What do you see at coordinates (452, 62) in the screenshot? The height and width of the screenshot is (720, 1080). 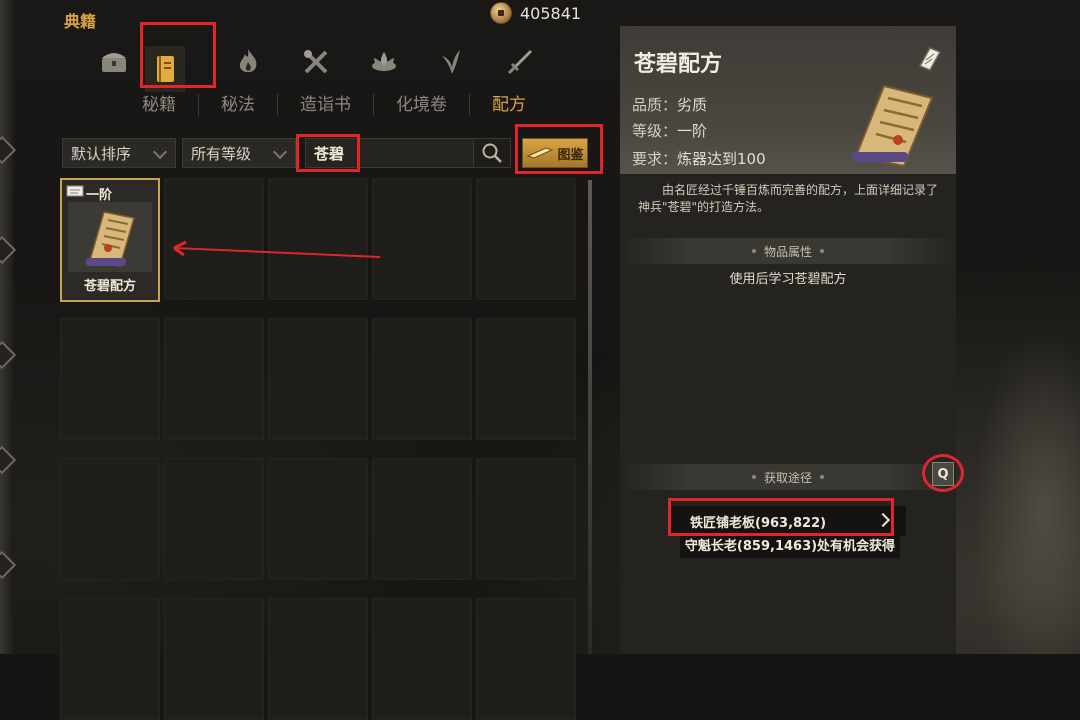 I see `herb-icon` at bounding box center [452, 62].